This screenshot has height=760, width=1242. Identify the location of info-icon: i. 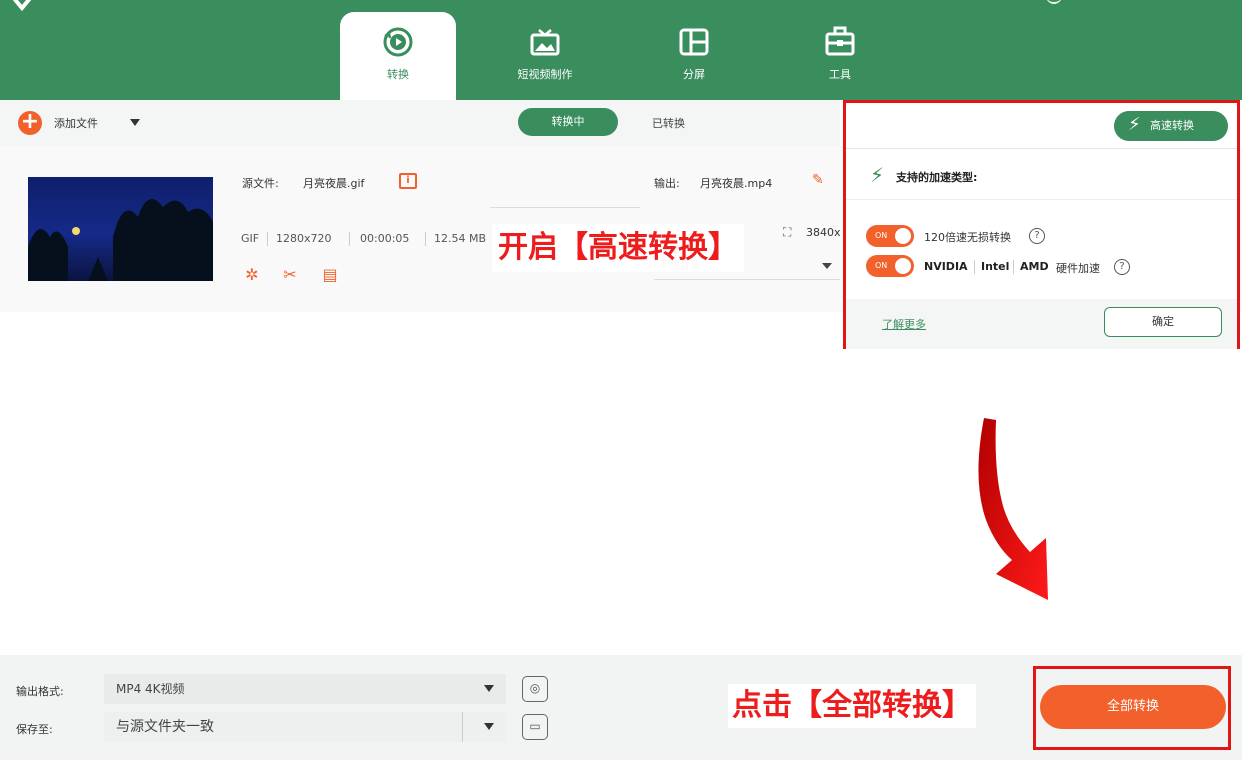
(408, 181).